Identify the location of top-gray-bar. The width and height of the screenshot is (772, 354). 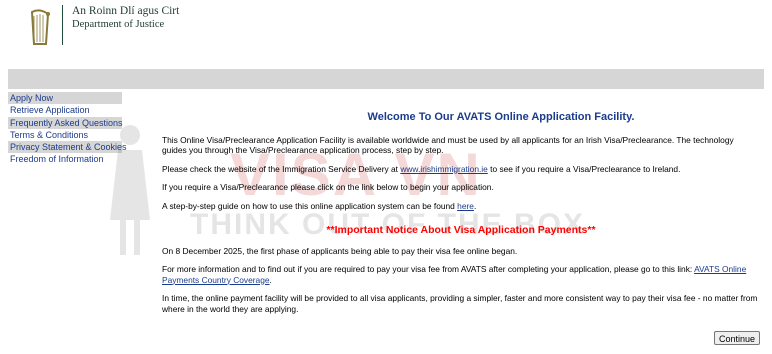
(386, 79).